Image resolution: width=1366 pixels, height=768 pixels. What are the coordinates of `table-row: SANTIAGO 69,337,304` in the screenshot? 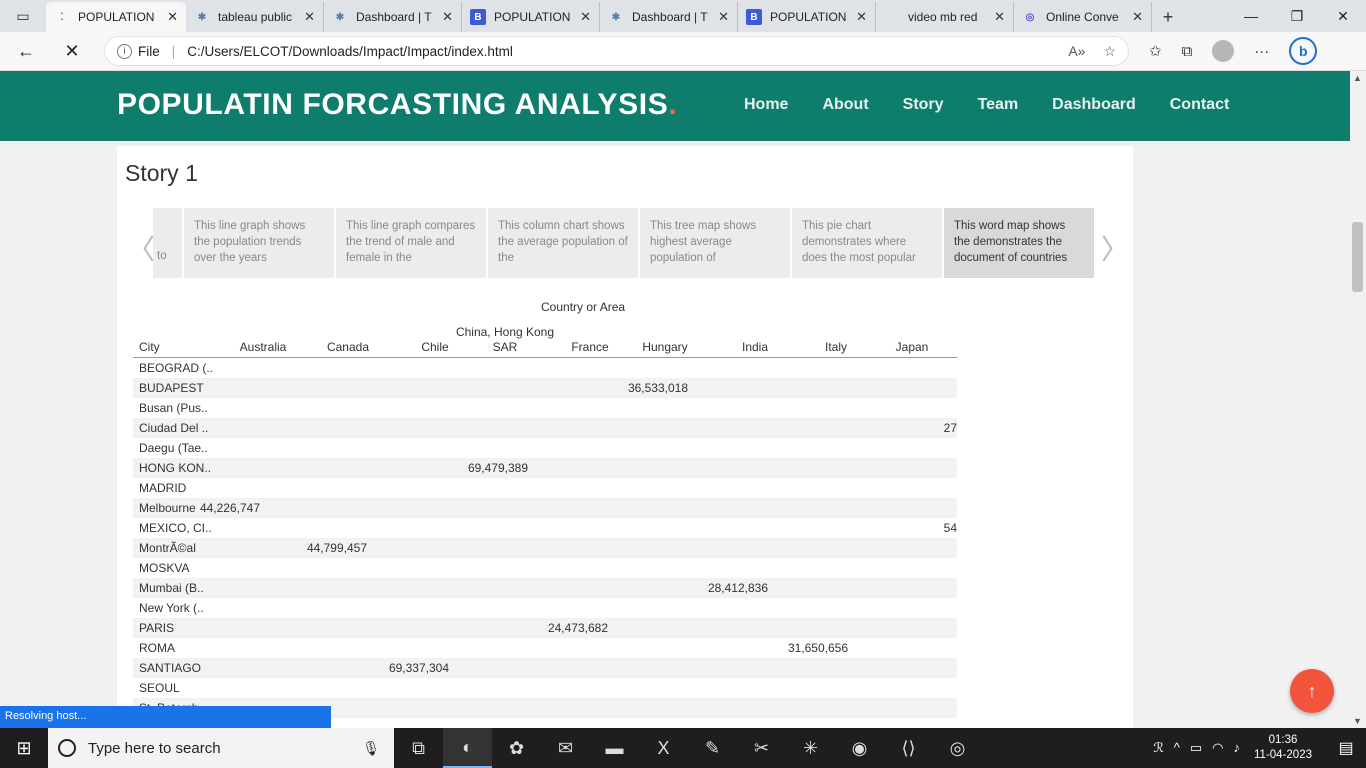 It's located at (545, 668).